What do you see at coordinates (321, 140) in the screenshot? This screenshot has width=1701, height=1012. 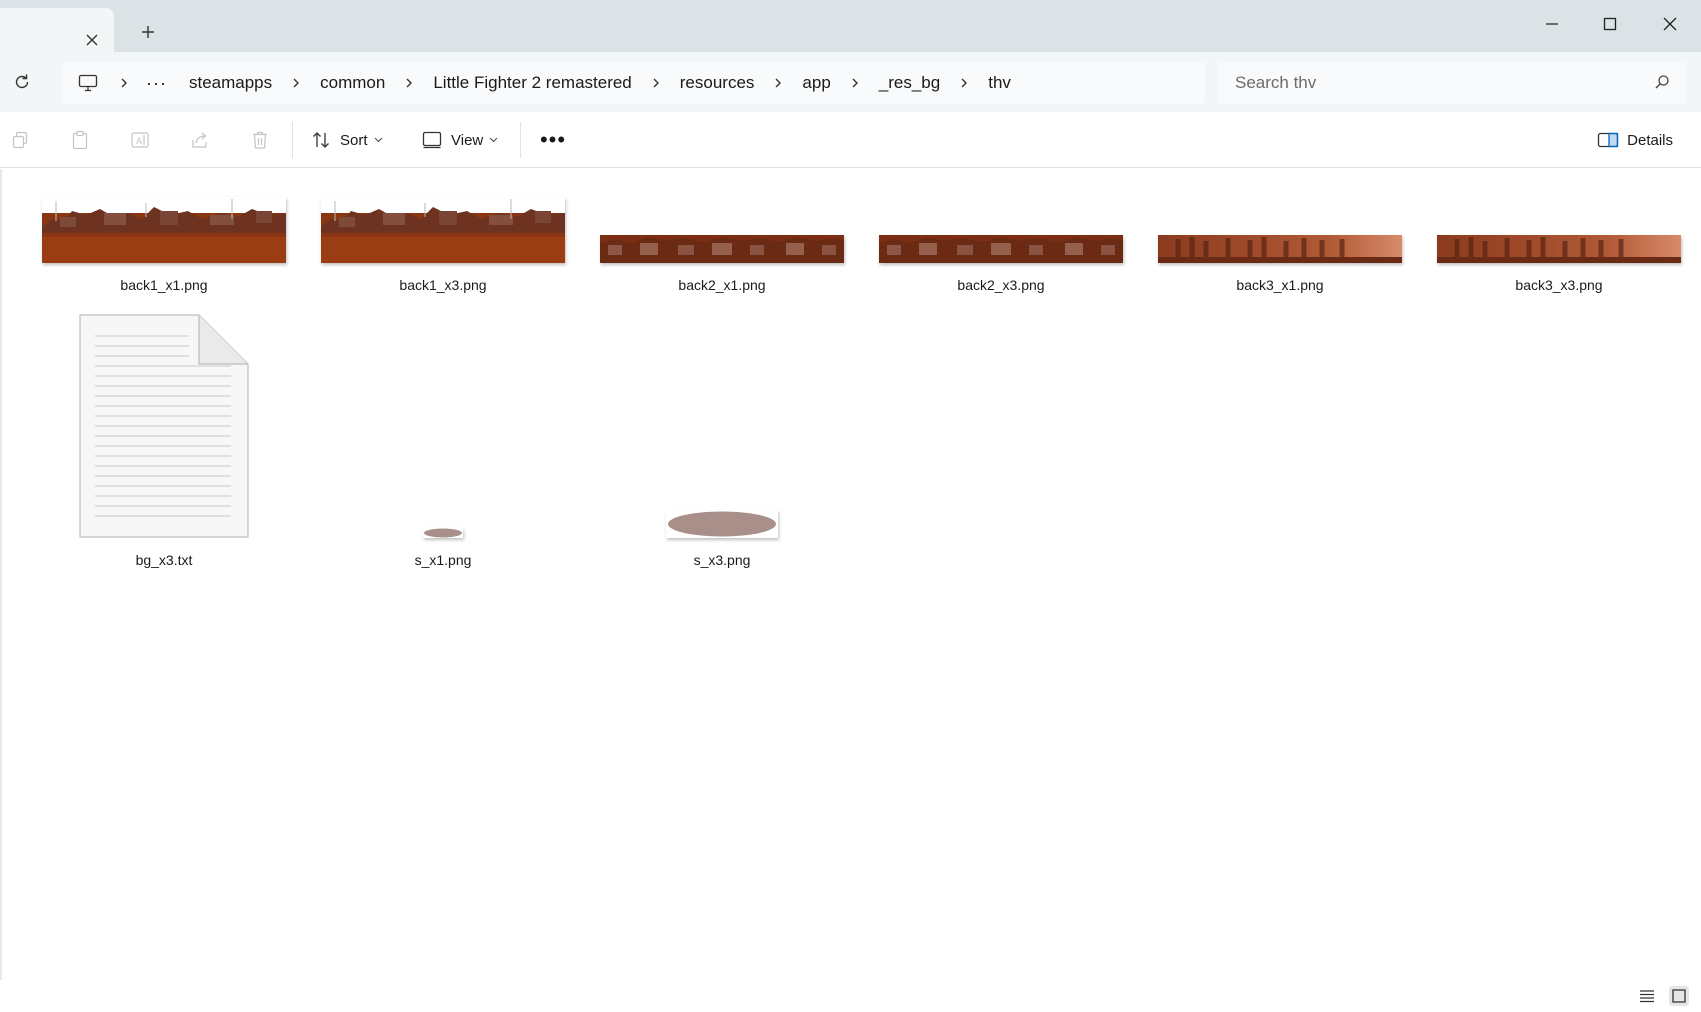 I see `sort-icon` at bounding box center [321, 140].